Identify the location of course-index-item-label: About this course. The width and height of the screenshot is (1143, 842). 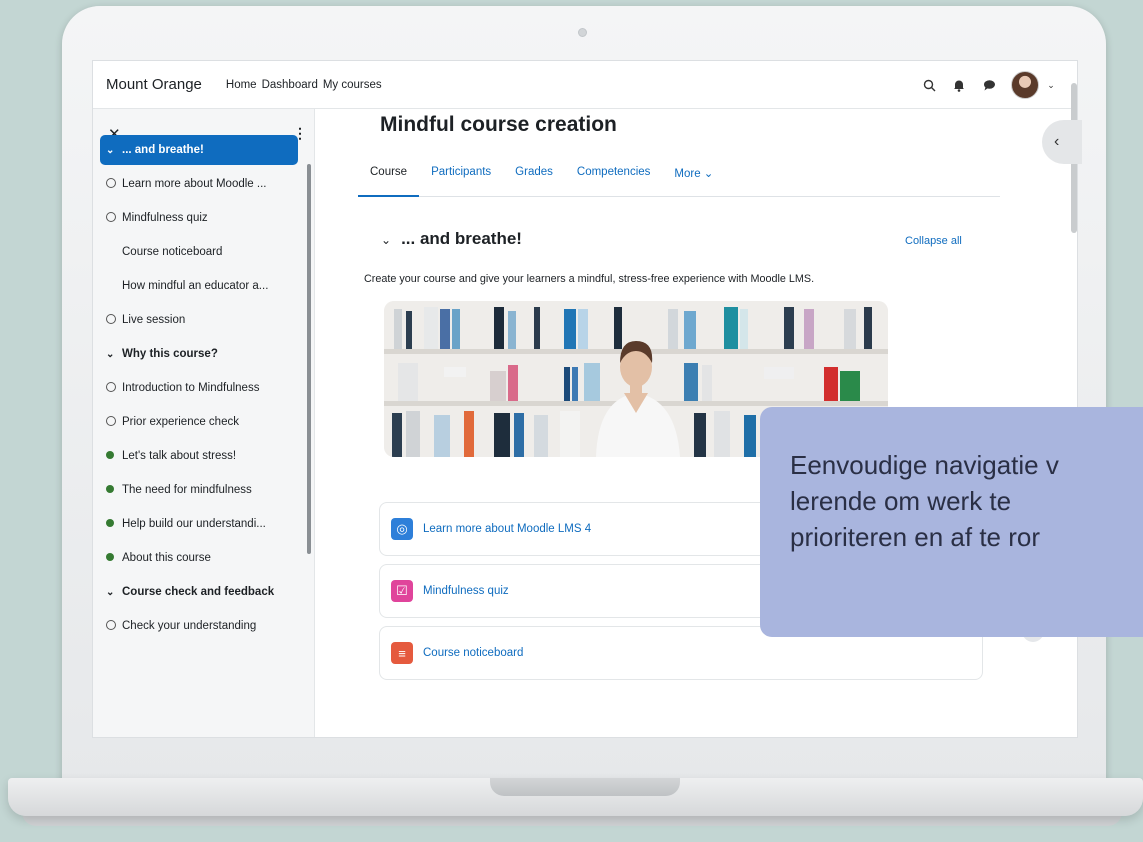
(166, 558).